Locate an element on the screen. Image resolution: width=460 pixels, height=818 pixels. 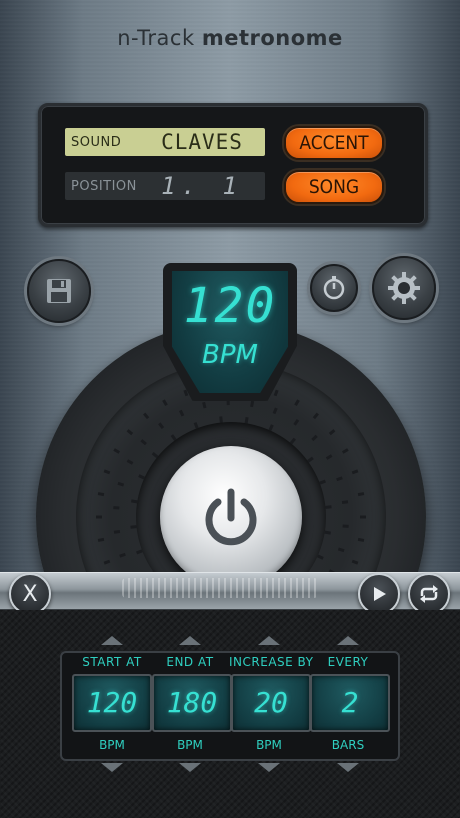
increase-by-header: INCREASE BY is located at coordinates (271, 662).